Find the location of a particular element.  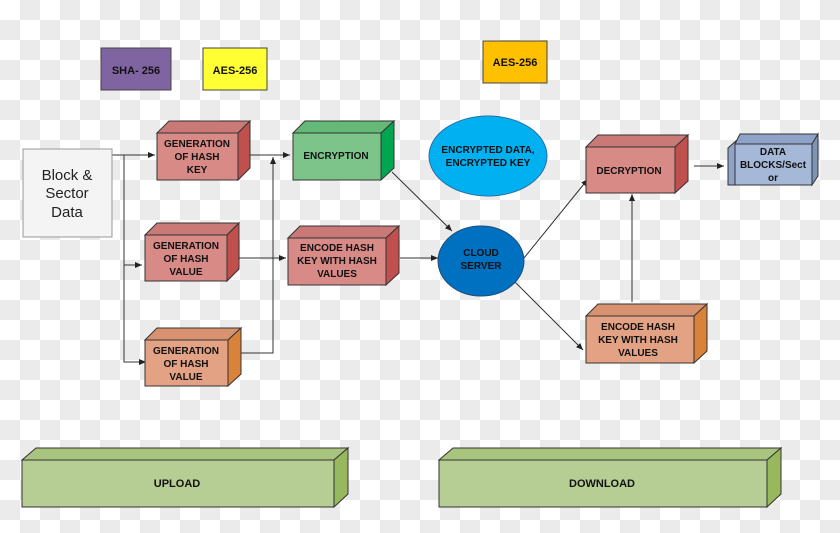

encrypted-data-node: ENCRYPTED DATA, ENCRYPTED KEY is located at coordinates (488, 156).